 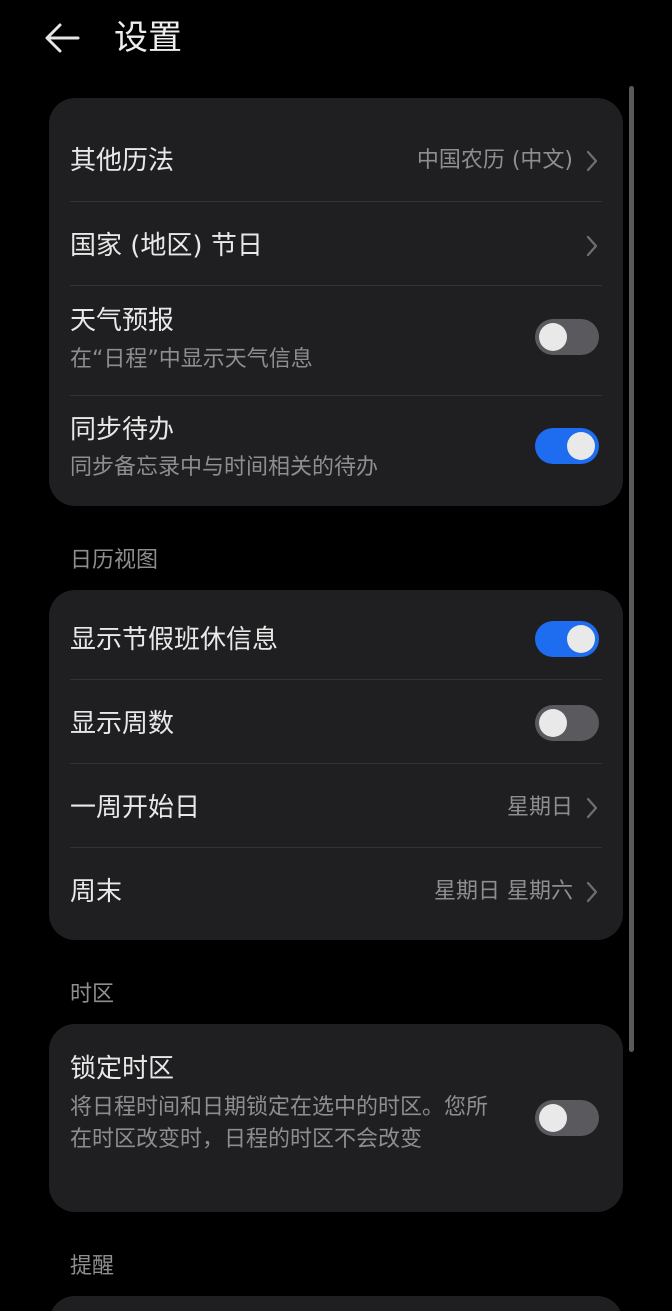 What do you see at coordinates (122, 430) in the screenshot?
I see `sync-todo-label: 同步待办` at bounding box center [122, 430].